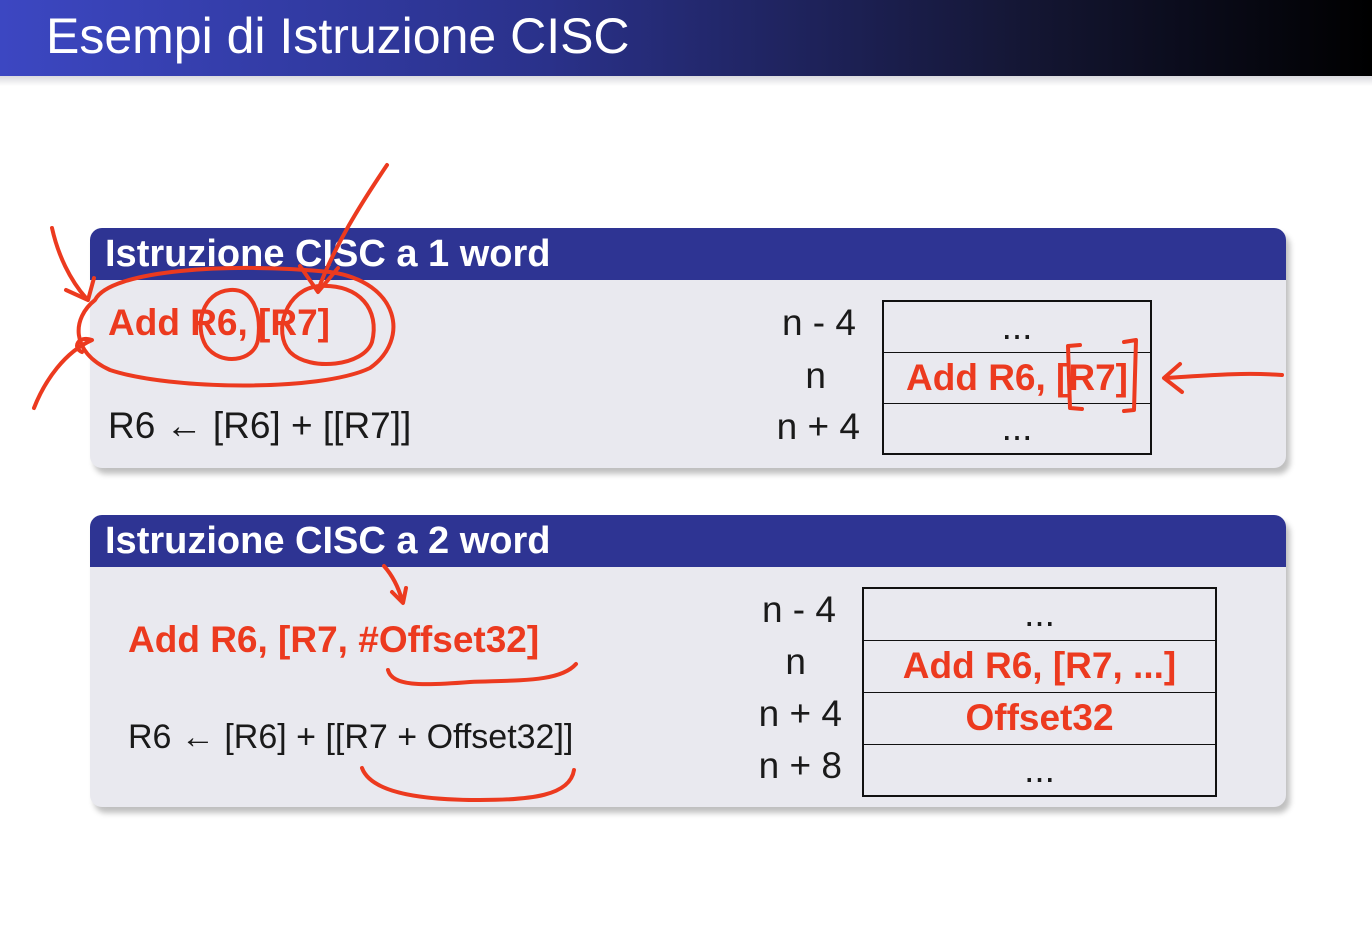 This screenshot has width=1372, height=946. What do you see at coordinates (334, 639) in the screenshot?
I see `block2-instruction: Add R6, [R7, #Offset32]` at bounding box center [334, 639].